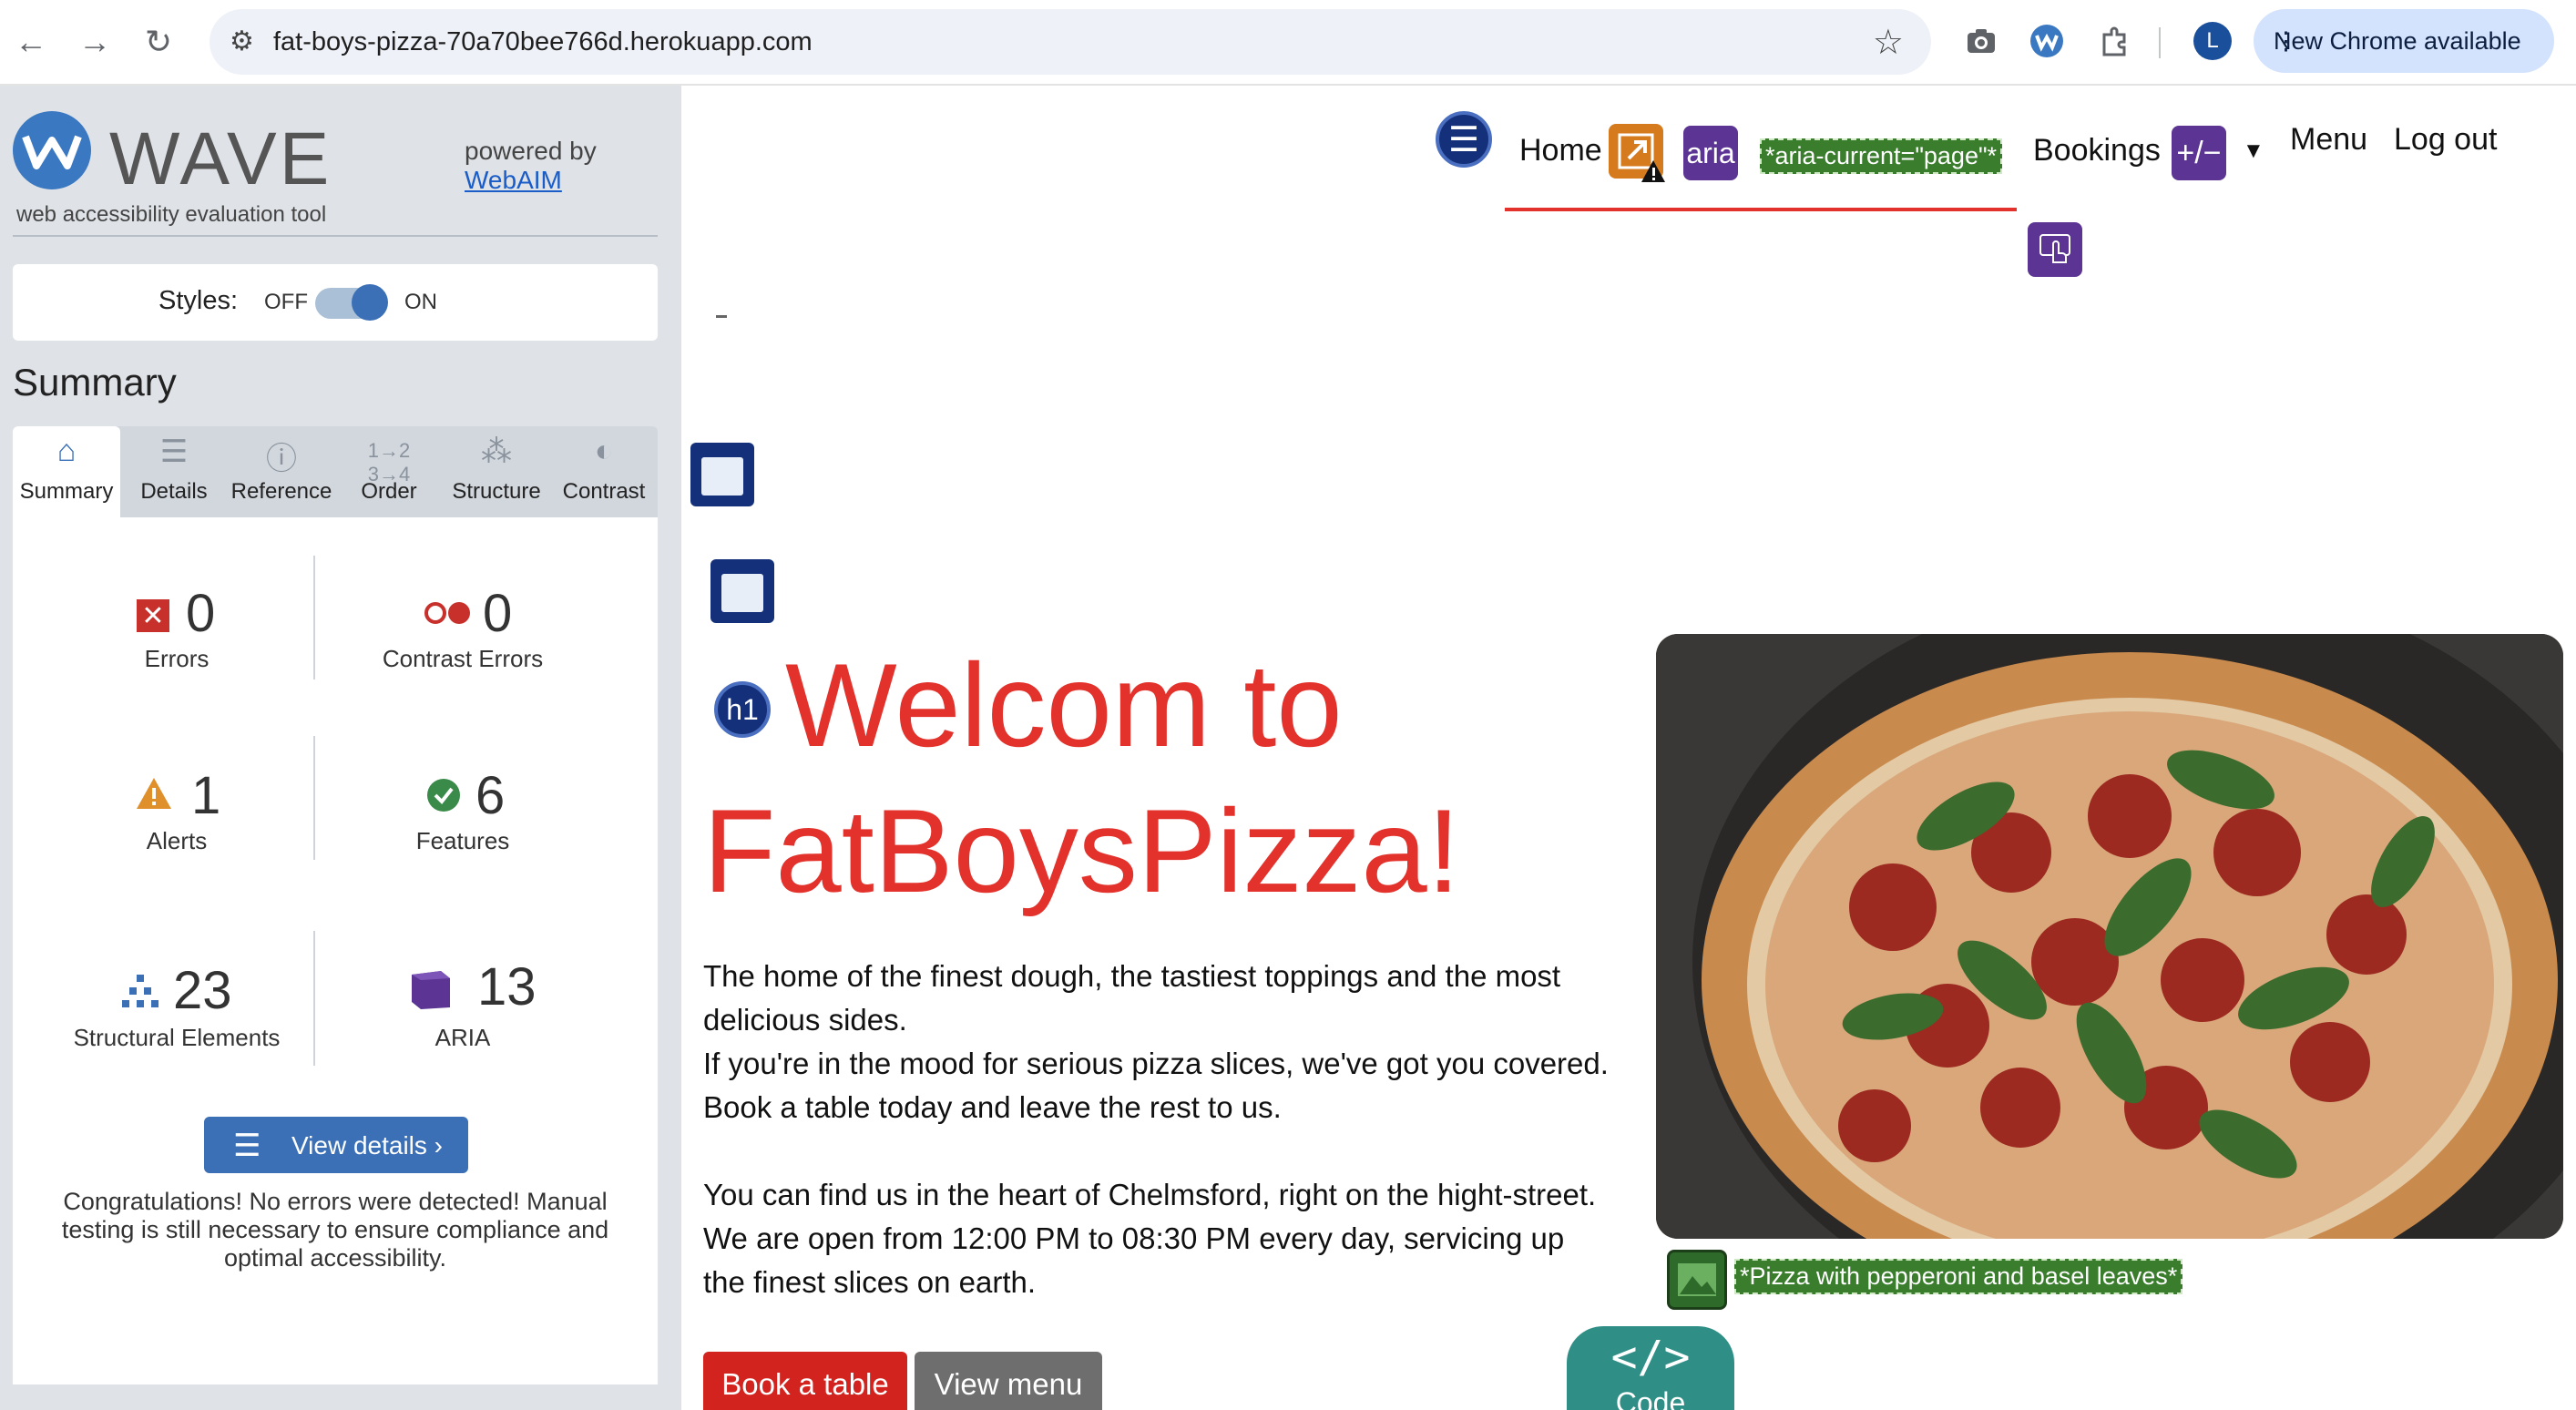  I want to click on view-details-label: View details ›, so click(367, 1145).